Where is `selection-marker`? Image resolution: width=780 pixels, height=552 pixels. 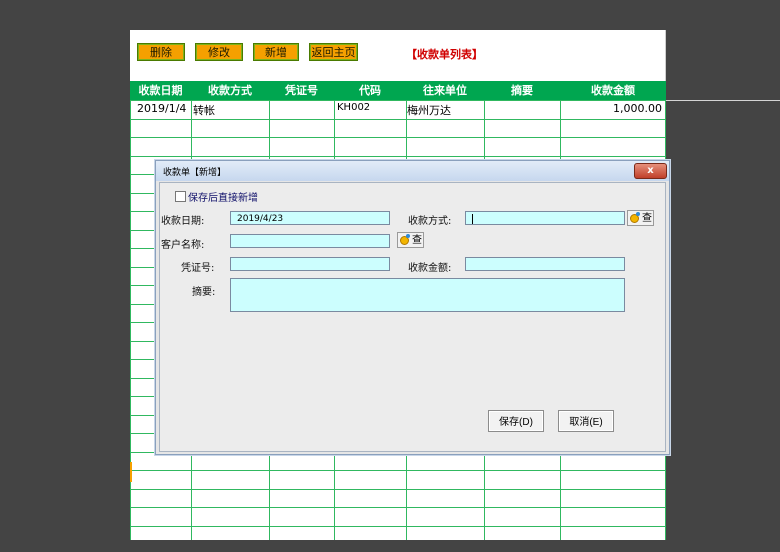 selection-marker is located at coordinates (131, 472).